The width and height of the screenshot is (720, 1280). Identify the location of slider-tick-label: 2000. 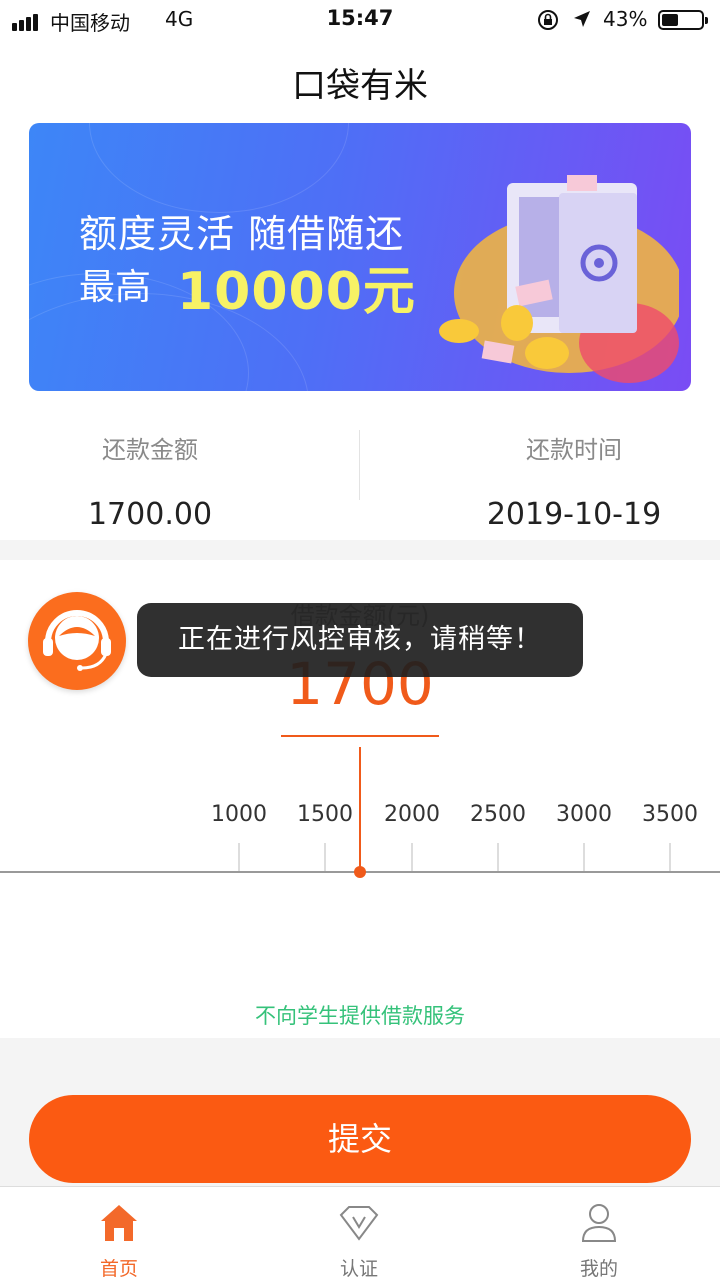
(412, 814).